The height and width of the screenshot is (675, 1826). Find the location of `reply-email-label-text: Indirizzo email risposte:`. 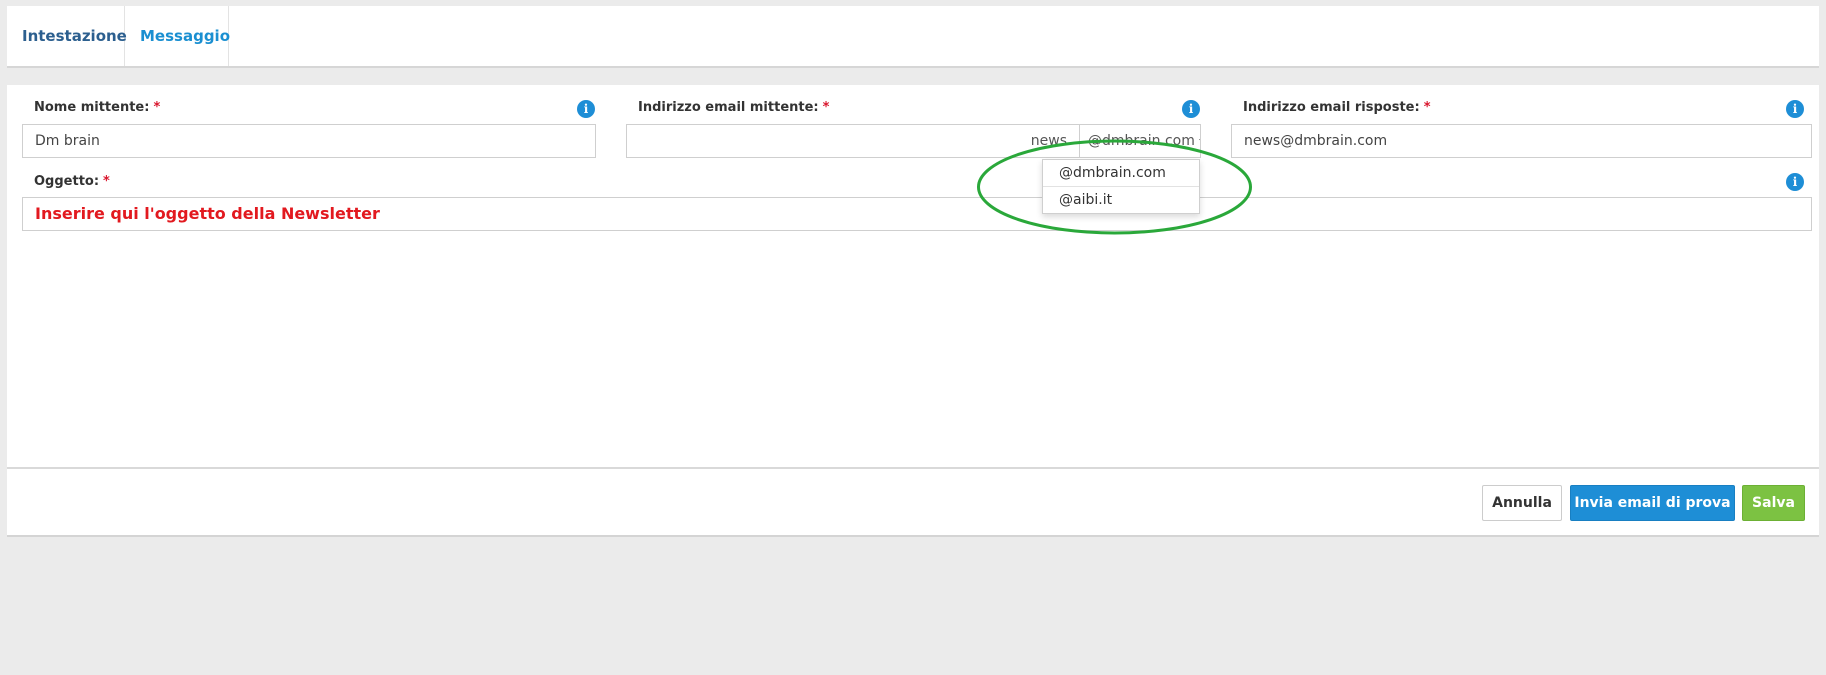

reply-email-label-text: Indirizzo email risposte: is located at coordinates (1331, 107).